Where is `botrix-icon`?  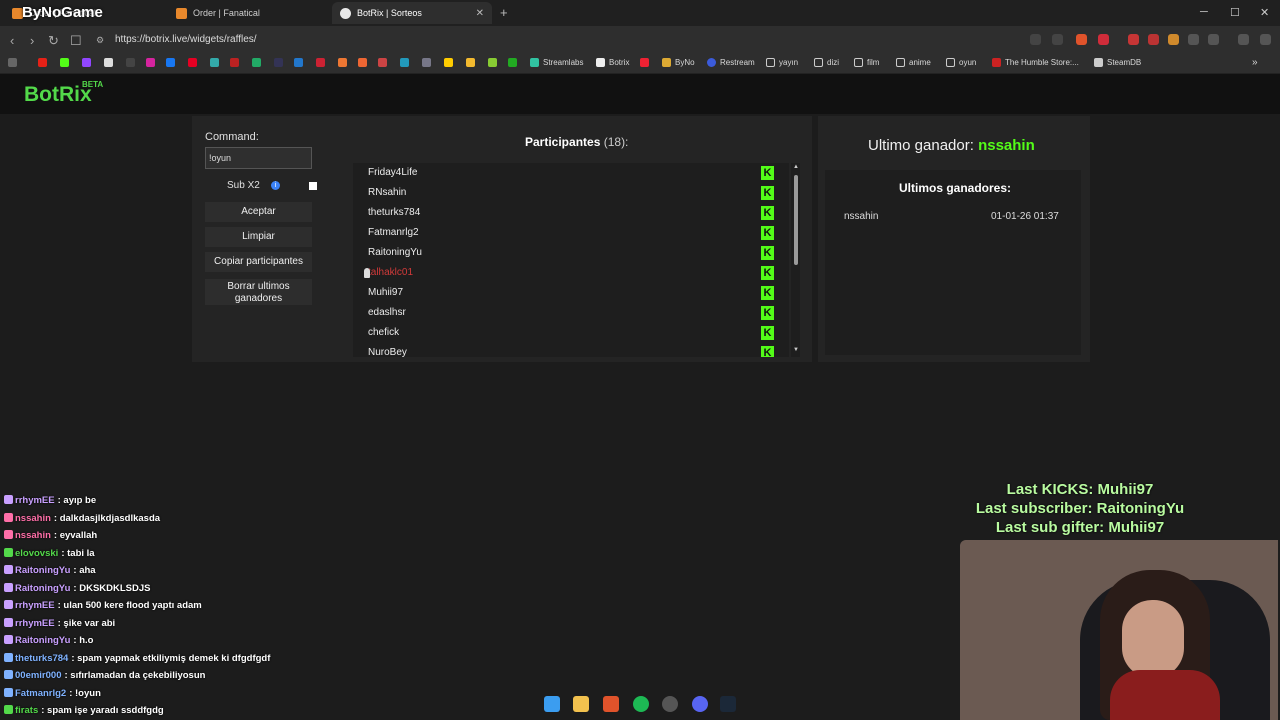 botrix-icon is located at coordinates (345, 13).